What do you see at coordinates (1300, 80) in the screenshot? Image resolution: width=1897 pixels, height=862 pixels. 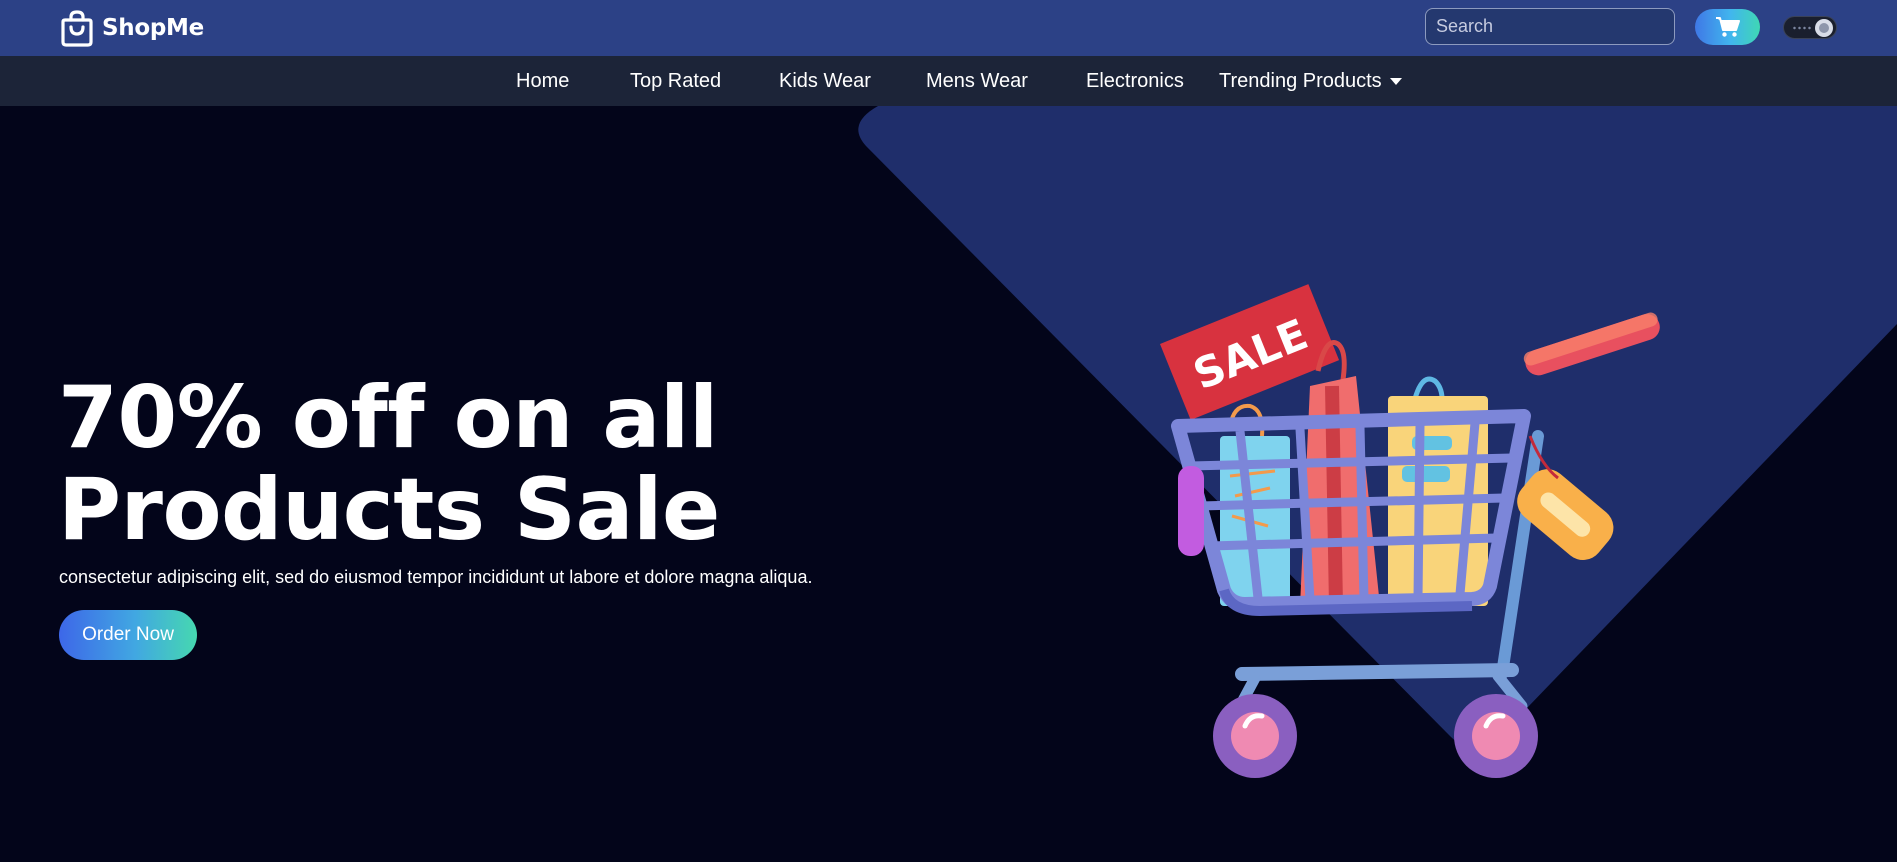 I see `nav-label: Trending Products` at bounding box center [1300, 80].